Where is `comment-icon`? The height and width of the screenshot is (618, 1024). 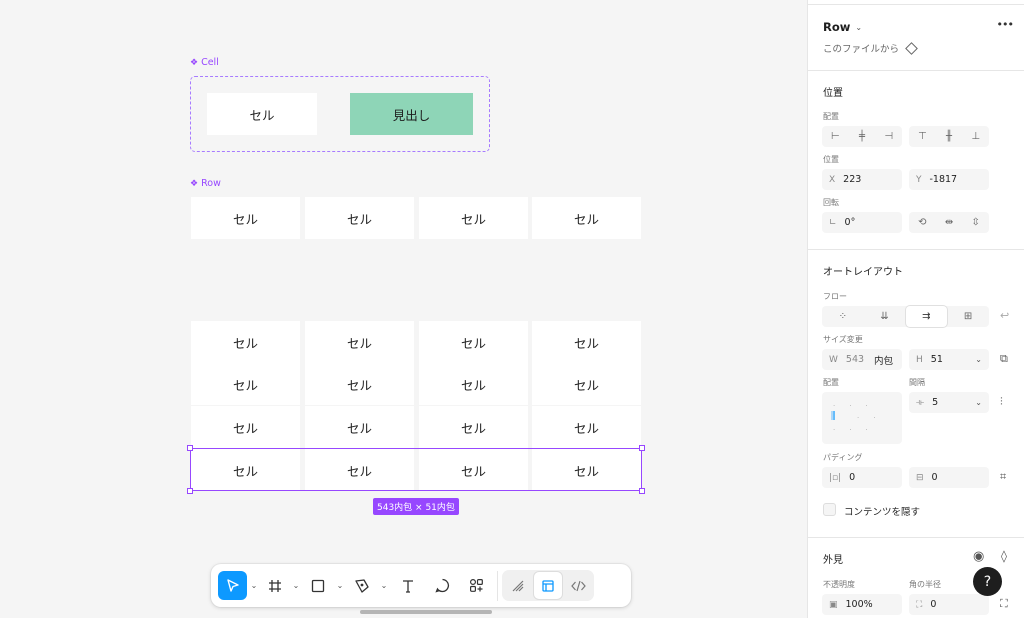 comment-icon is located at coordinates (441, 585).